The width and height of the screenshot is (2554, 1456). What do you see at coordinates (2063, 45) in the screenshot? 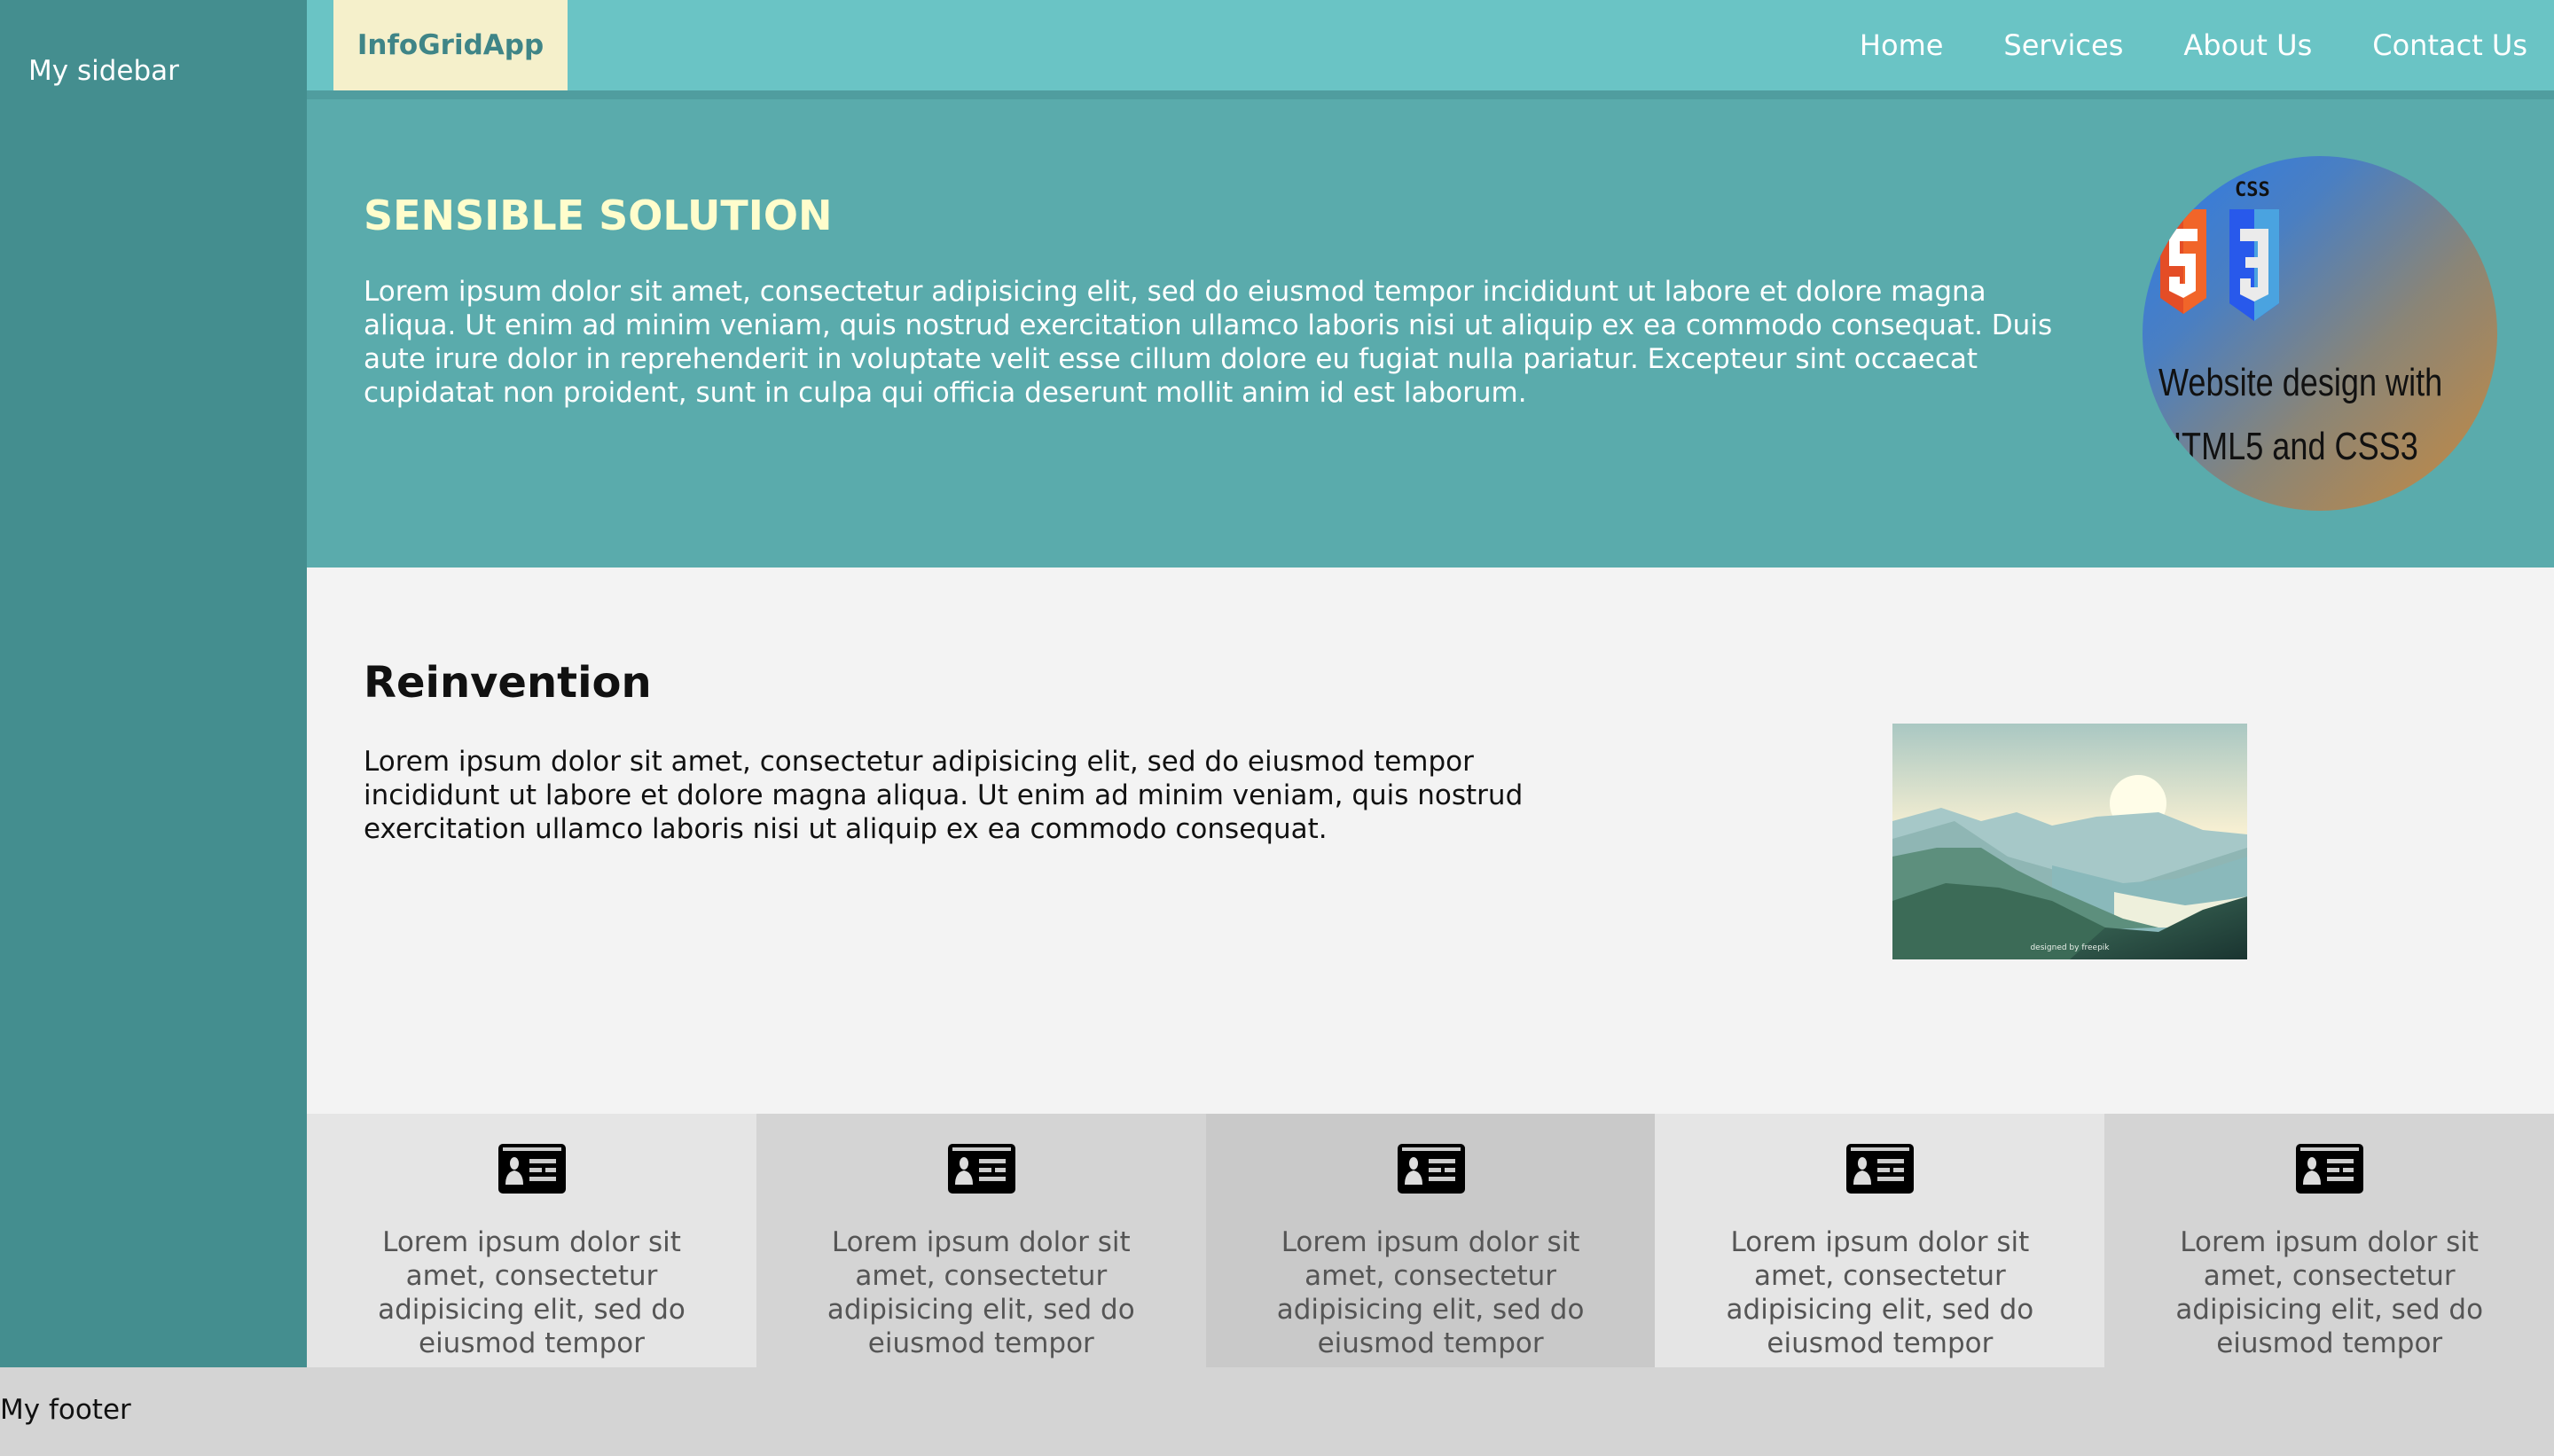
I see `nav-link-services: Services` at bounding box center [2063, 45].